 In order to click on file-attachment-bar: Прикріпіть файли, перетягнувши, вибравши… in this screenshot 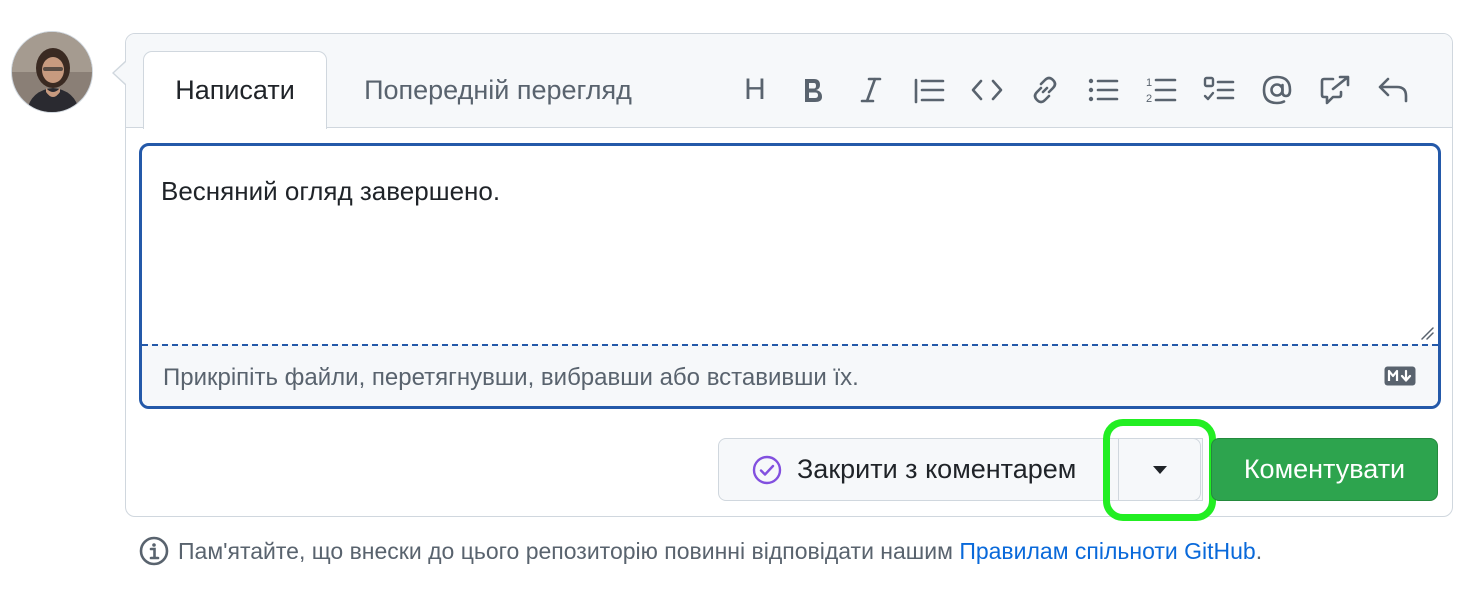, I will do `click(790, 375)`.